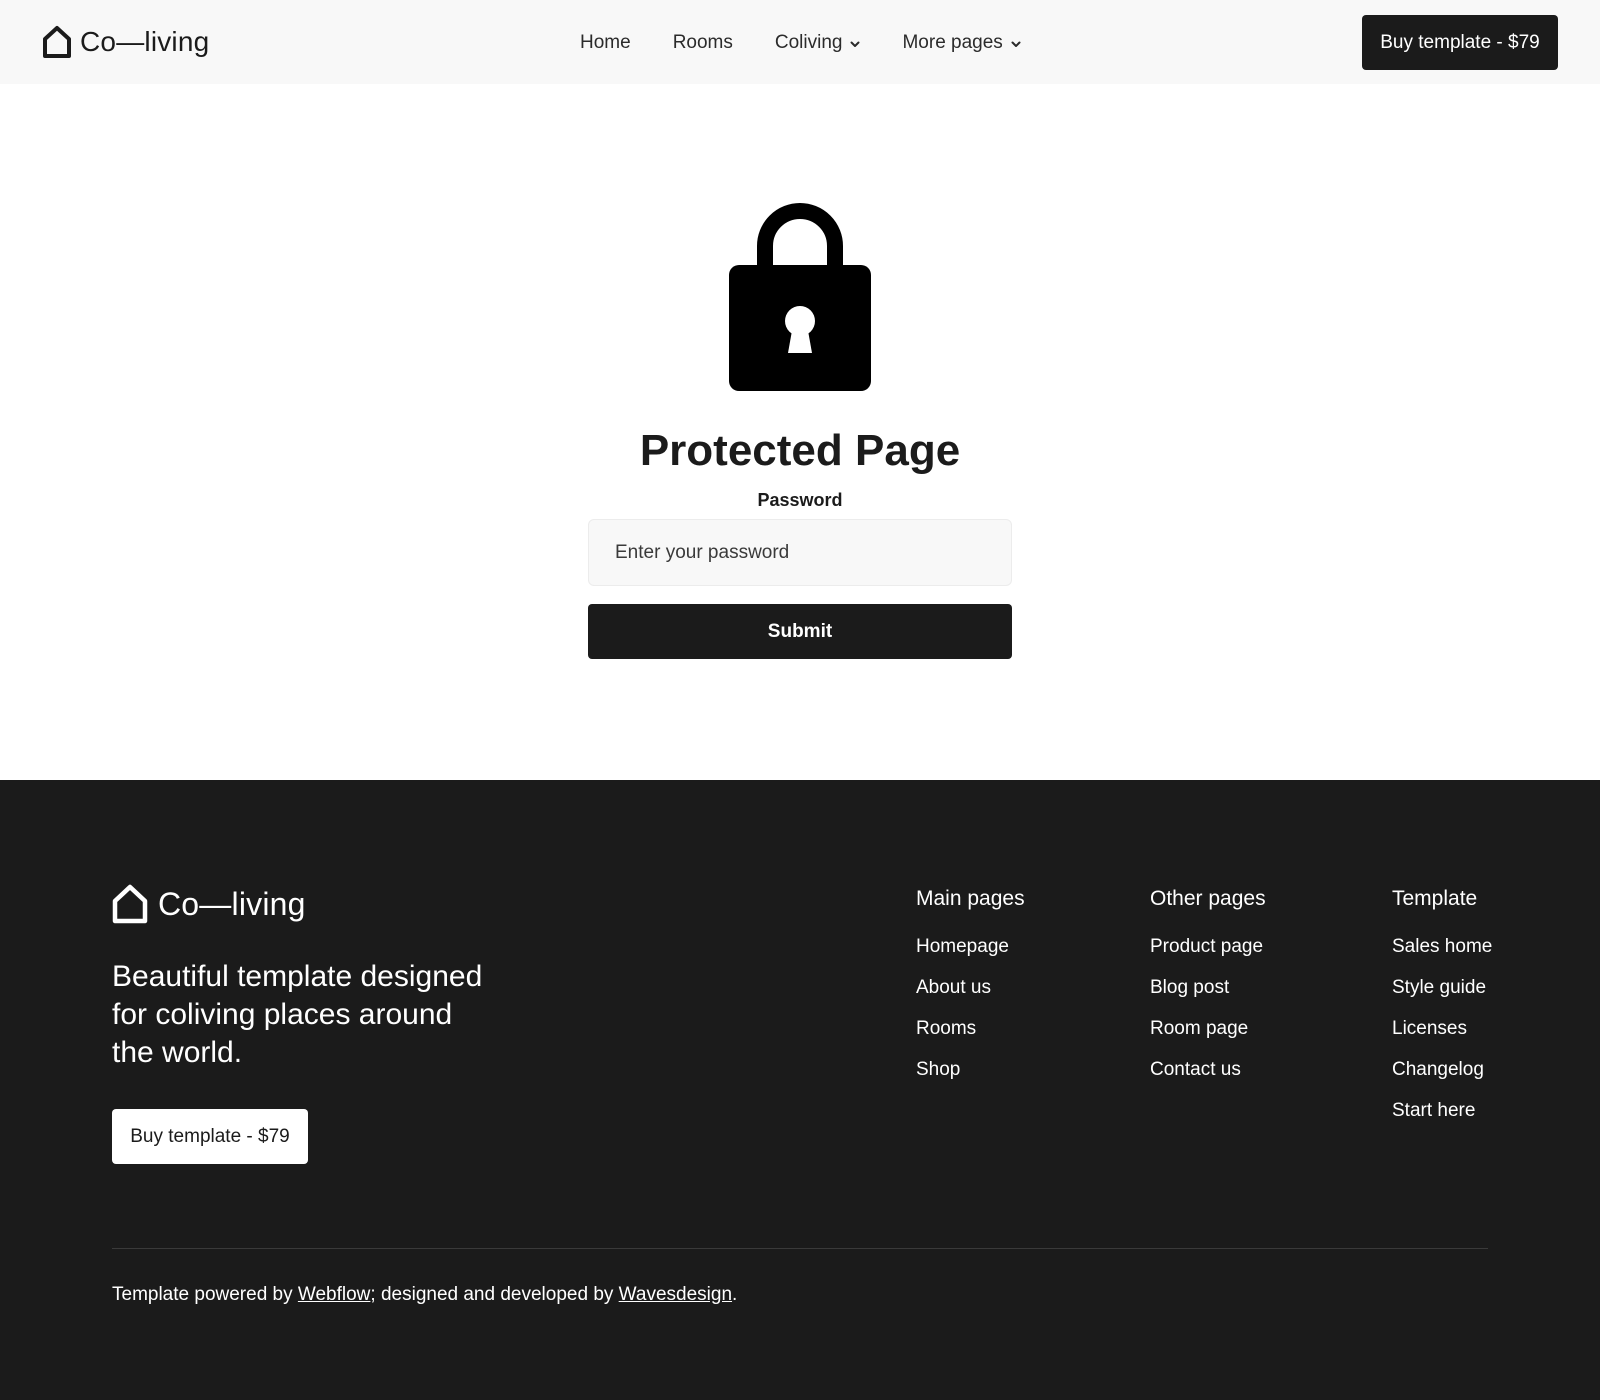 The width and height of the screenshot is (1600, 1400). What do you see at coordinates (808, 42) in the screenshot?
I see `nav-label: Coliving` at bounding box center [808, 42].